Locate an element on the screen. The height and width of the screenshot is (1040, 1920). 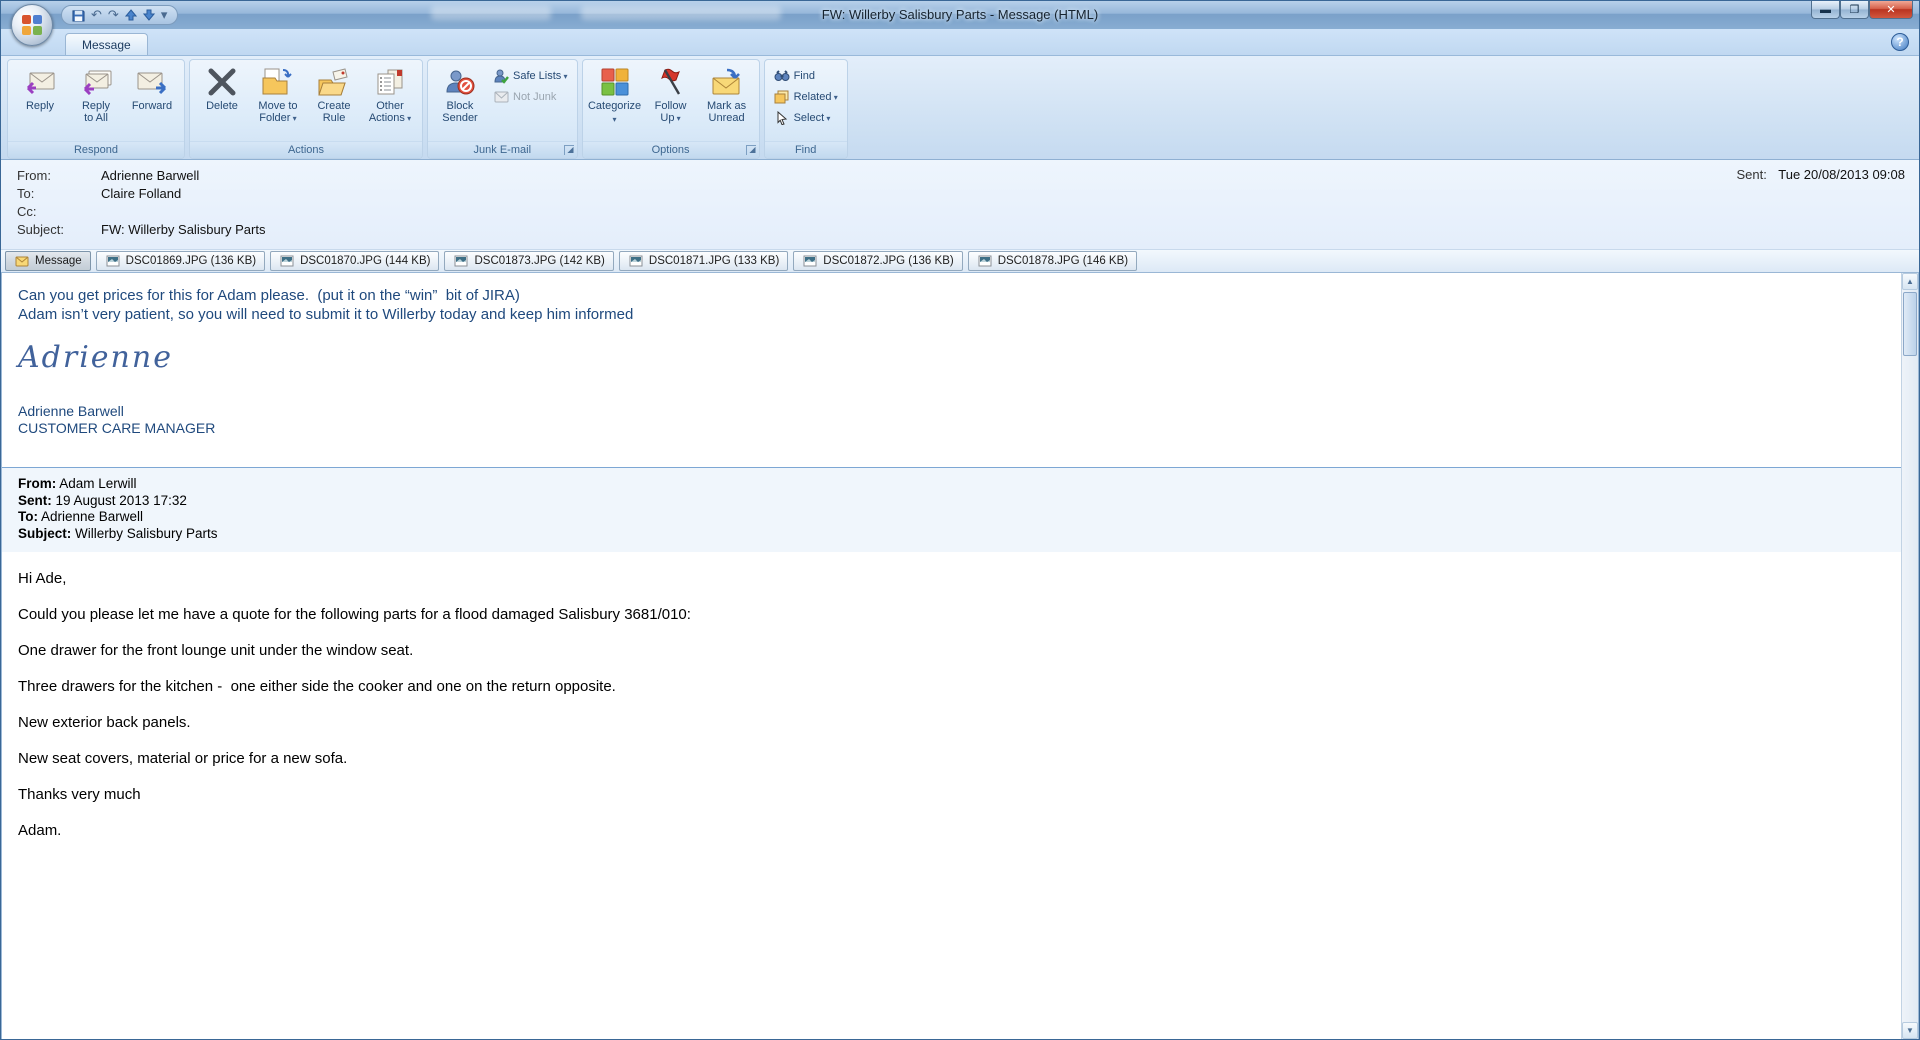
create-rule-button: Create Rule is located at coordinates (334, 101).